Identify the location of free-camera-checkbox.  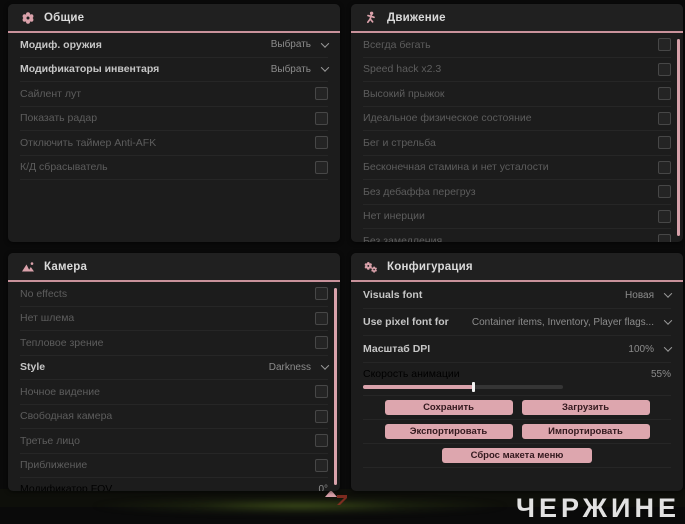
(321, 416).